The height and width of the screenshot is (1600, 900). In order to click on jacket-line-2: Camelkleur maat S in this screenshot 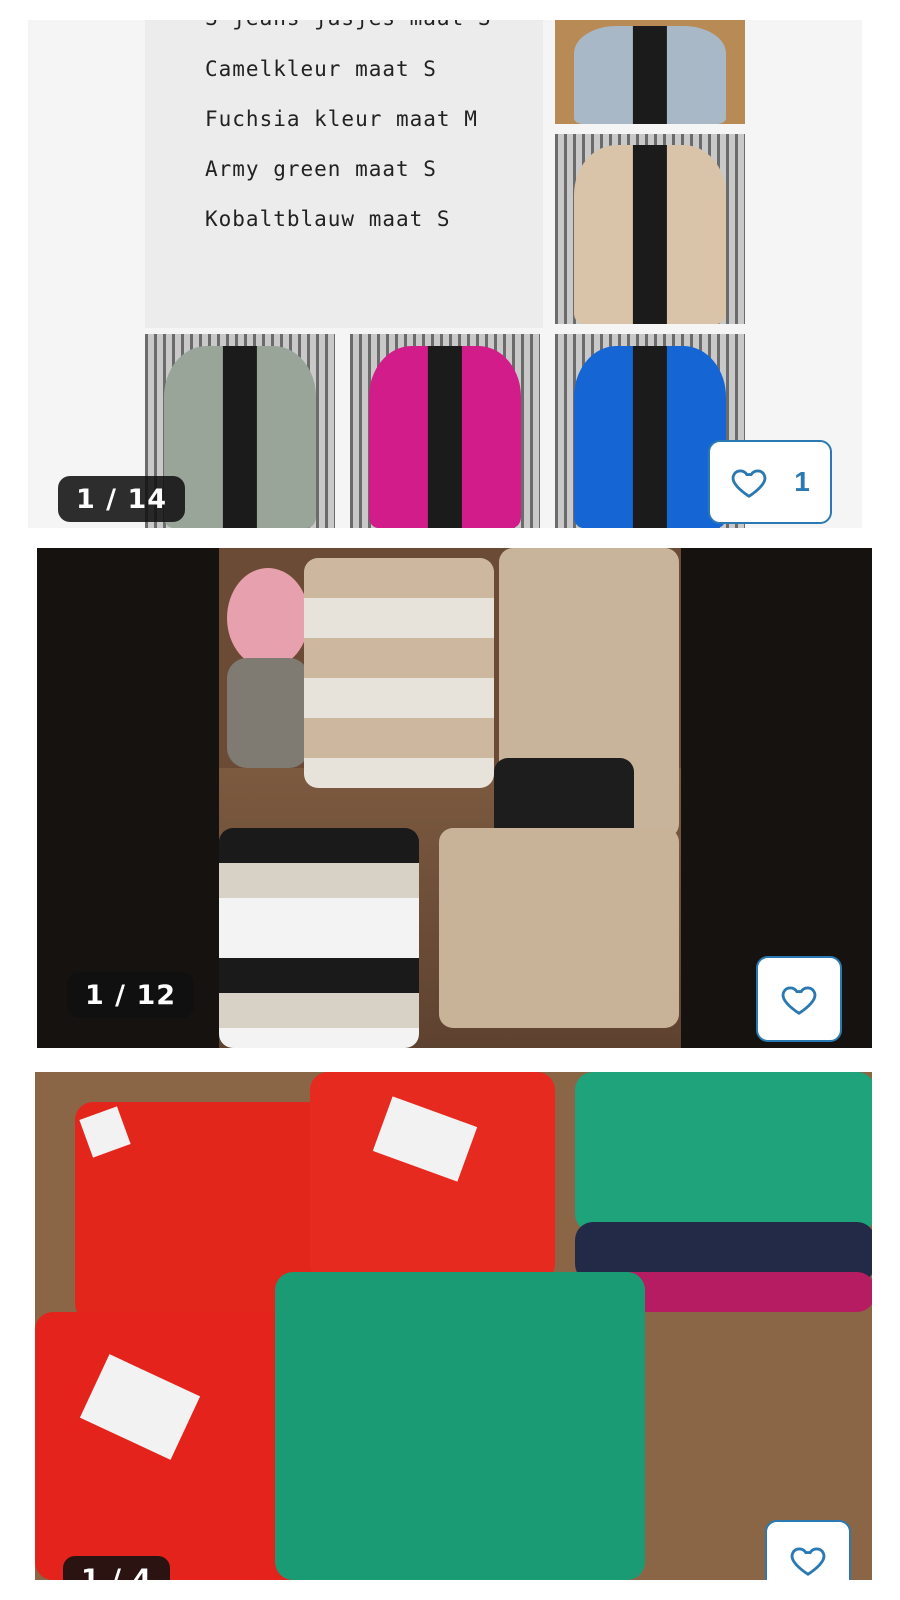, I will do `click(321, 69)`.